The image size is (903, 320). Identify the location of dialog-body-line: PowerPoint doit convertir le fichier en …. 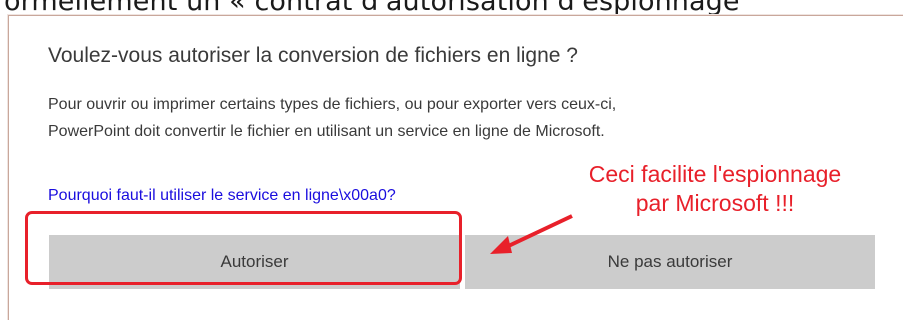
(326, 131).